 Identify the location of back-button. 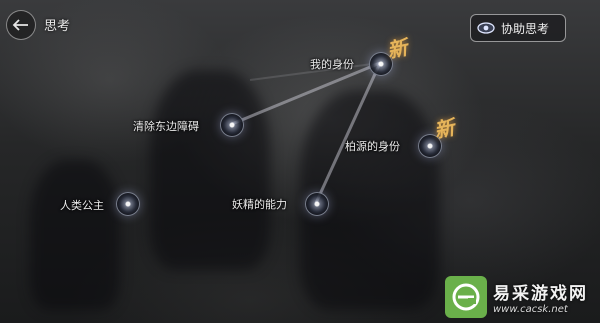
(21, 25).